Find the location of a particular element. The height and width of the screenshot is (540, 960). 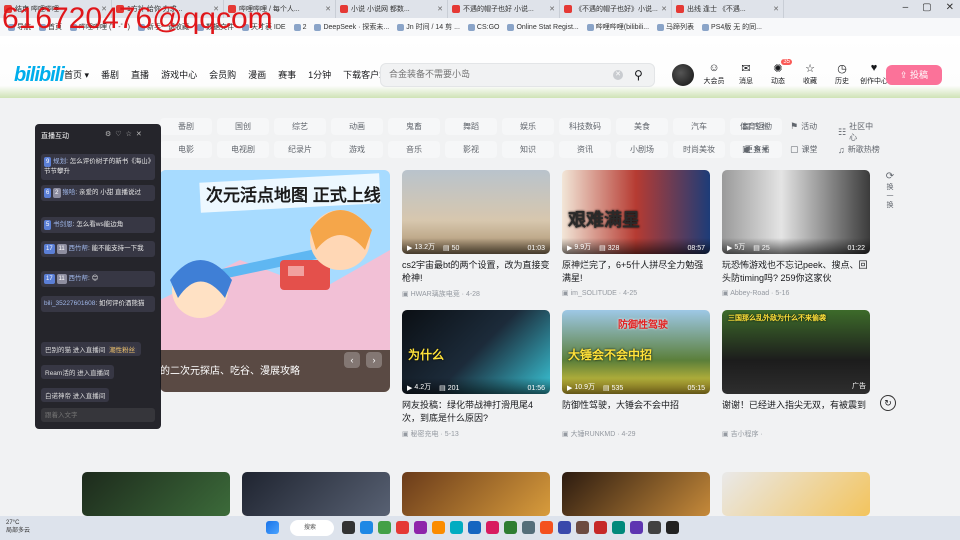

minimize-icon: – is located at coordinates (906, 7).